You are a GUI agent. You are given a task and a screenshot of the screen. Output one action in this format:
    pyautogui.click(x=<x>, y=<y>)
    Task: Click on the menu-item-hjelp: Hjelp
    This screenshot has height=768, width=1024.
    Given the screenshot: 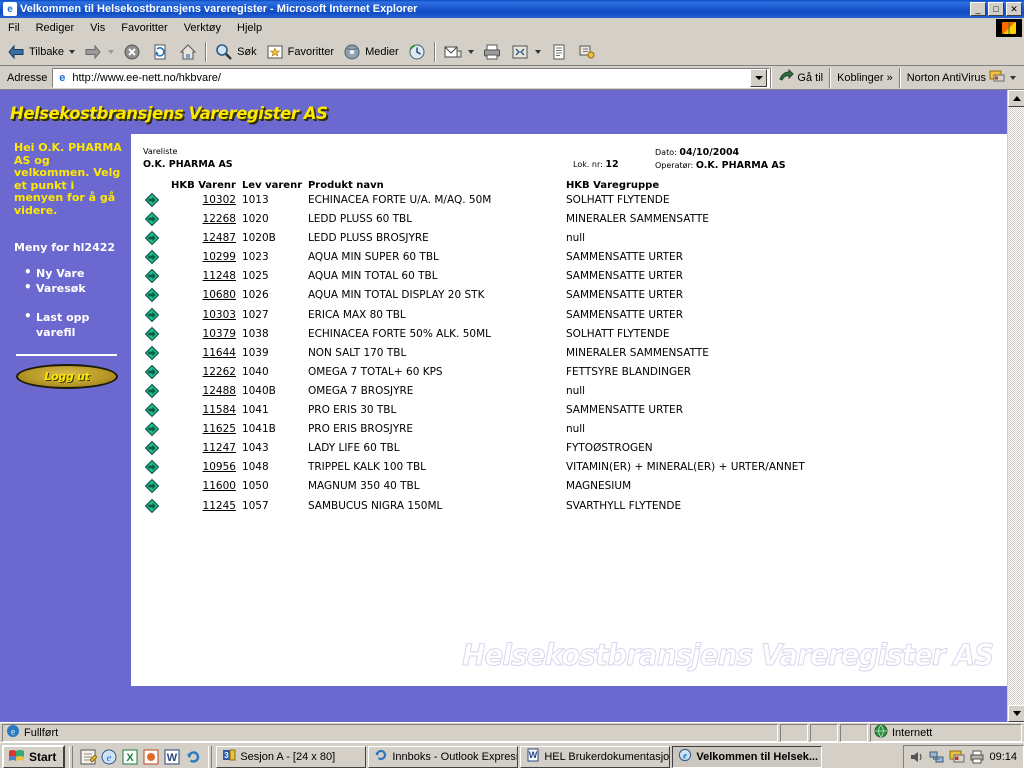 What is the action you would take?
    pyautogui.click(x=249, y=28)
    